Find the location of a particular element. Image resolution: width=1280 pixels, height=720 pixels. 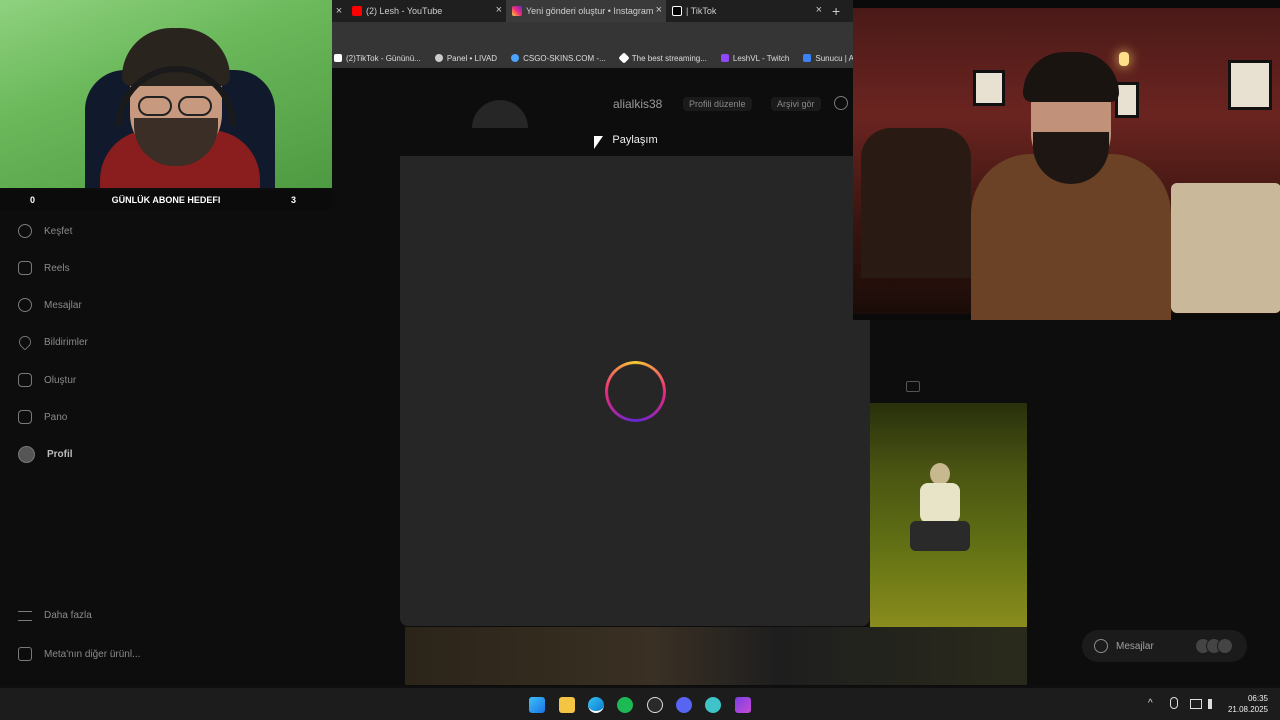

file-explorer-icon is located at coordinates (567, 705).